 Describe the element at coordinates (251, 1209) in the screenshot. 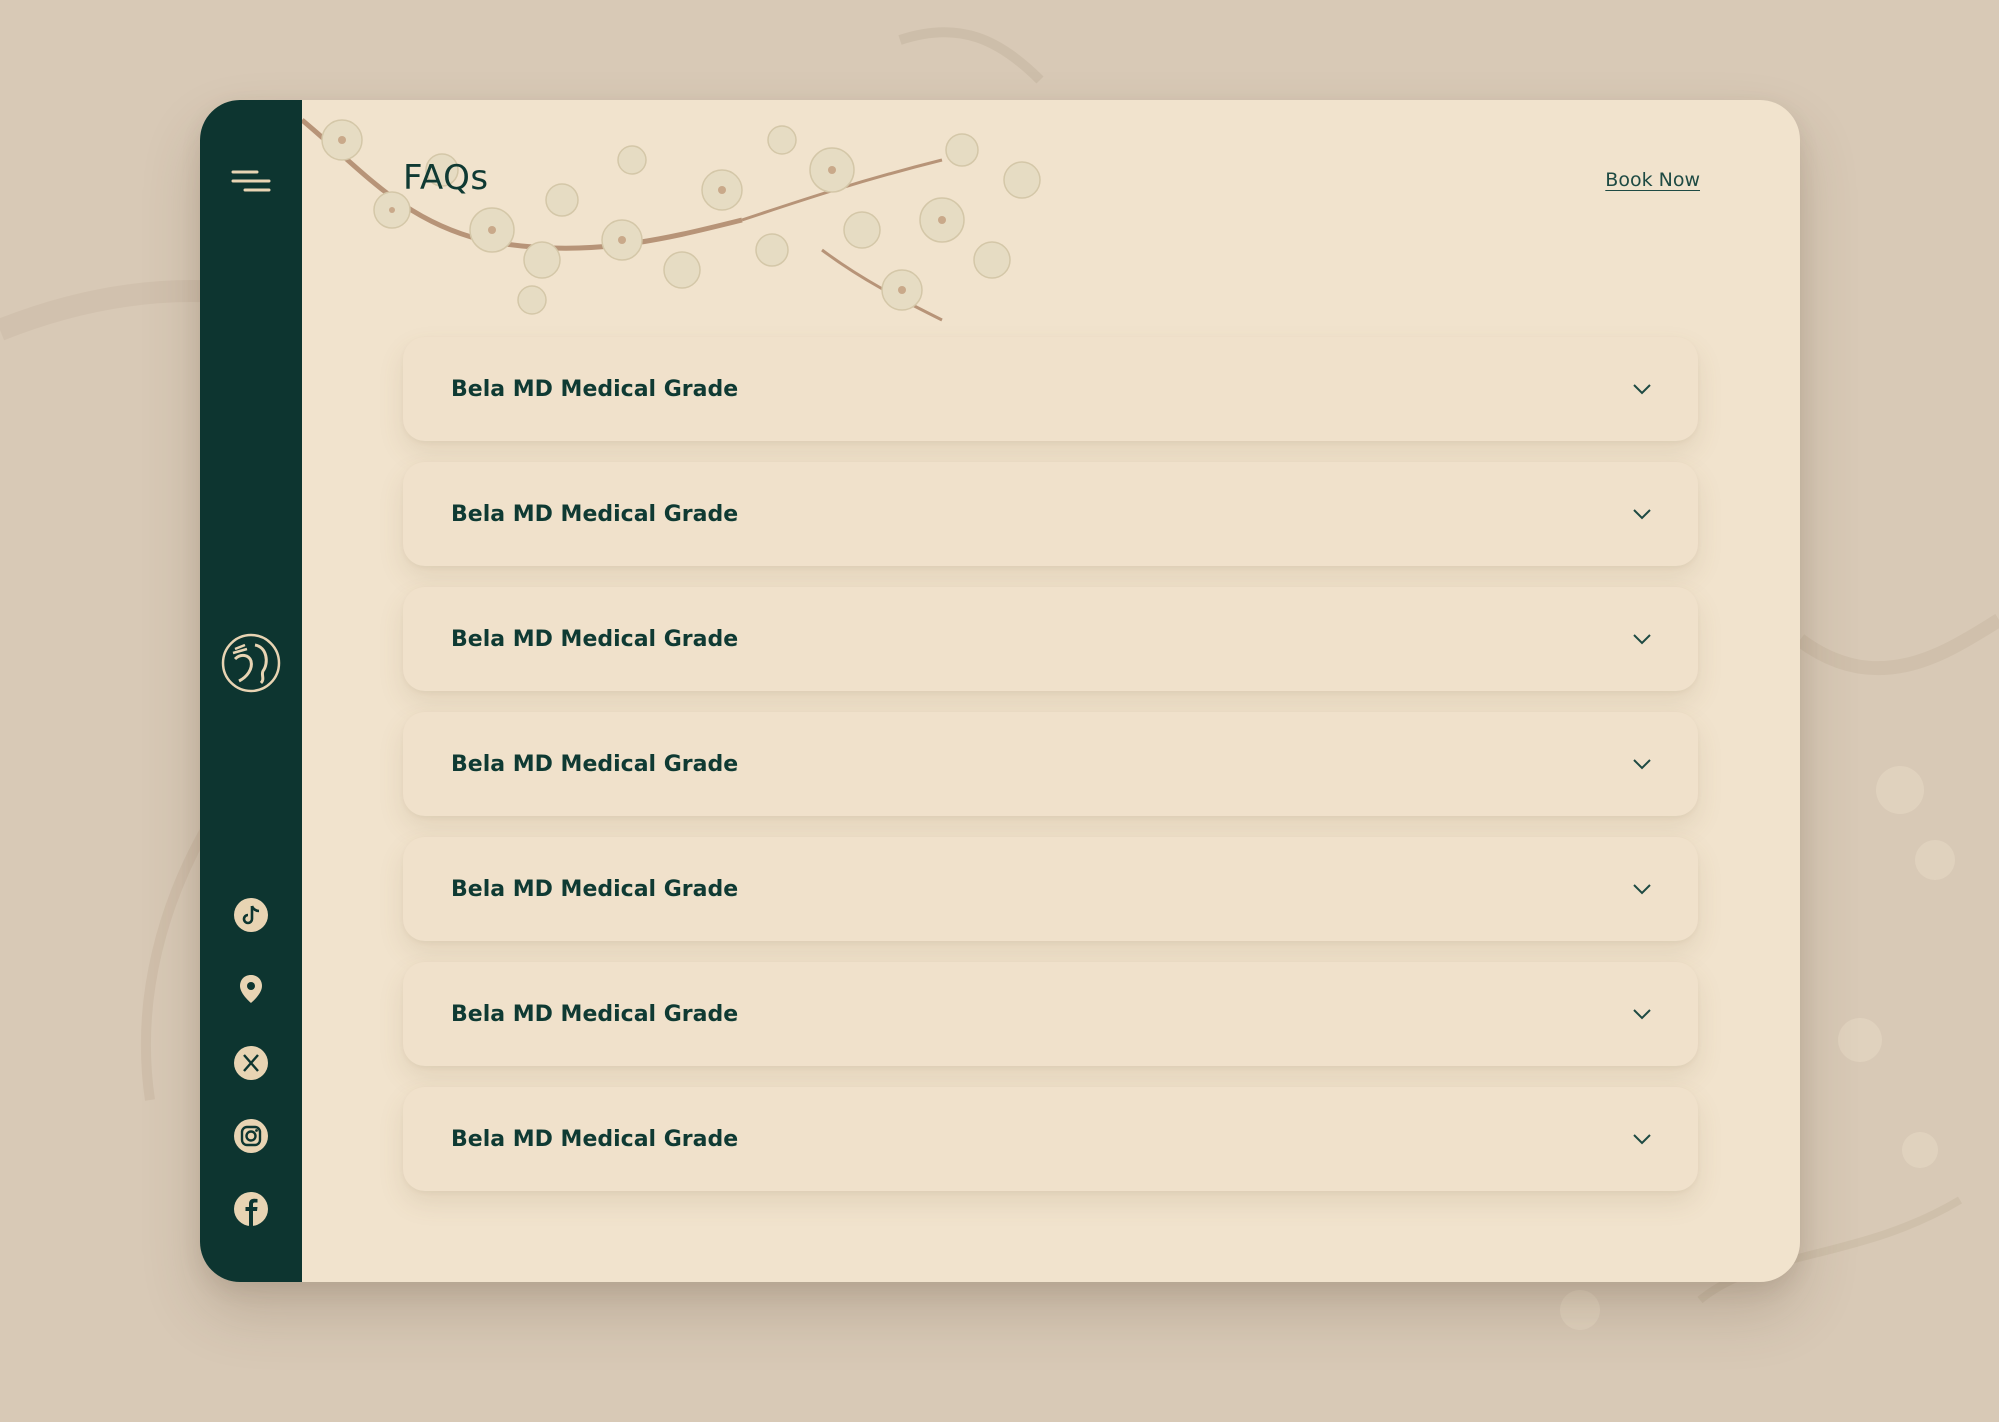

I see `facebook-icon` at that location.